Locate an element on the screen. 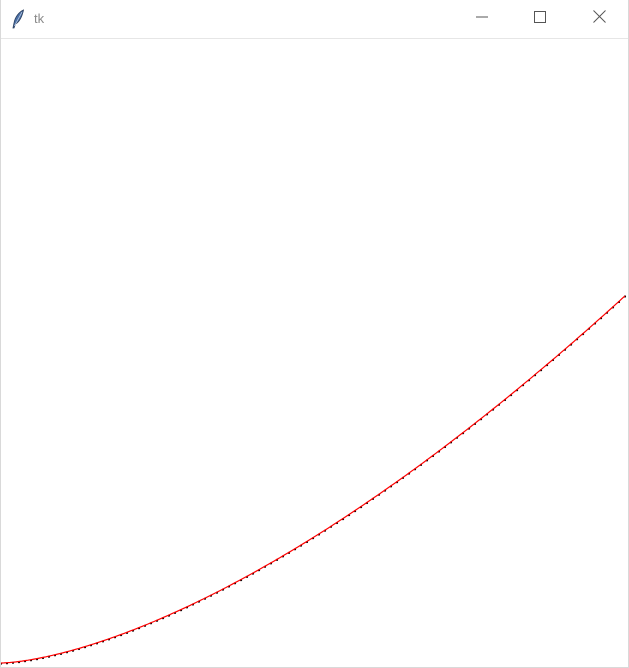 The height and width of the screenshot is (668, 629). close-button is located at coordinates (599, 19).